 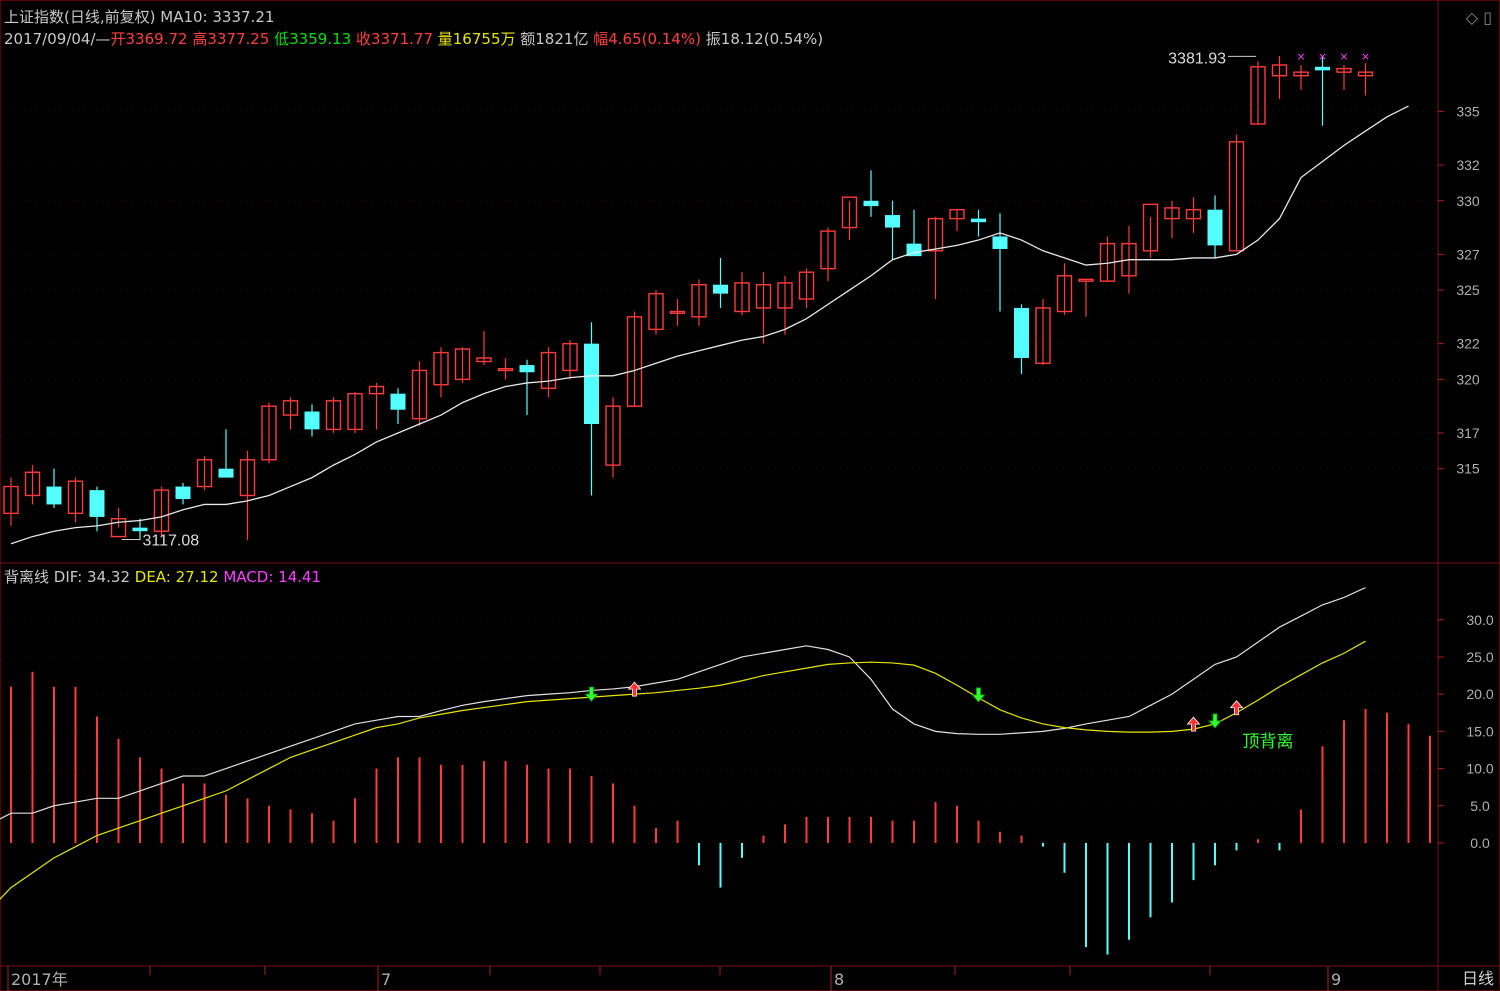 I want to click on low-value: 低3359.13, so click(x=313, y=39).